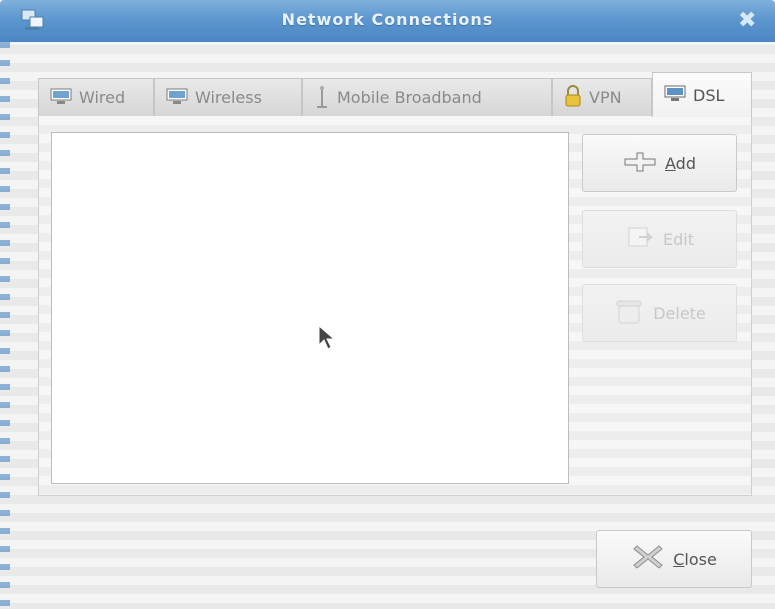 The height and width of the screenshot is (609, 775). I want to click on wireless-network-icon, so click(177, 98).